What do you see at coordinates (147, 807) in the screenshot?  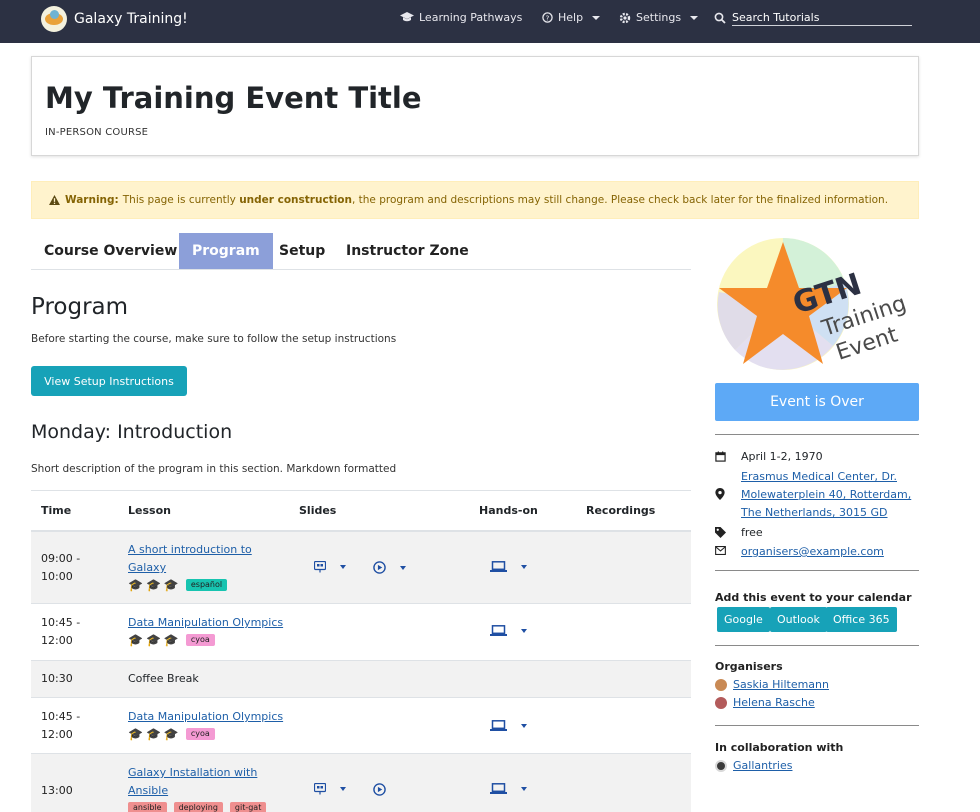 I see `lesson-tag: ansible` at bounding box center [147, 807].